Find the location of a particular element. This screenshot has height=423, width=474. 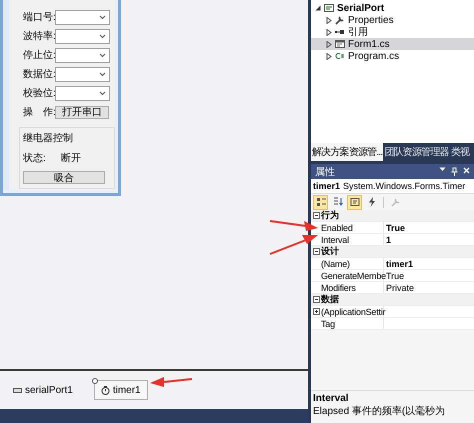

pin-icon is located at coordinates (454, 171).